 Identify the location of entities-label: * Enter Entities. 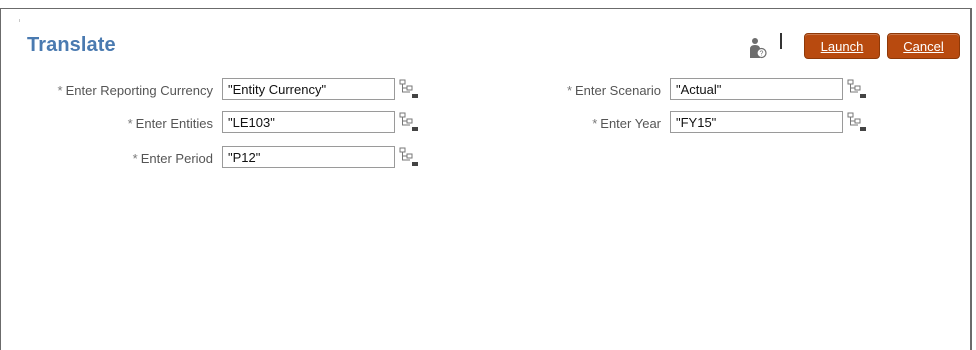
(170, 123).